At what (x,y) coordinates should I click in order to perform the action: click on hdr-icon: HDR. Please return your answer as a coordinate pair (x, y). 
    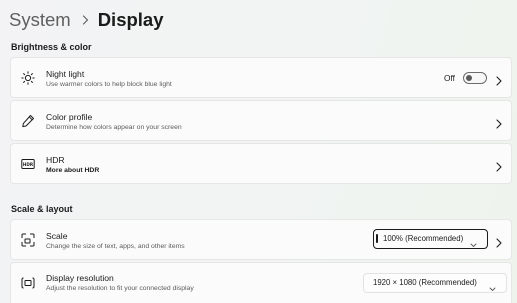
    Looking at the image, I should click on (28, 164).